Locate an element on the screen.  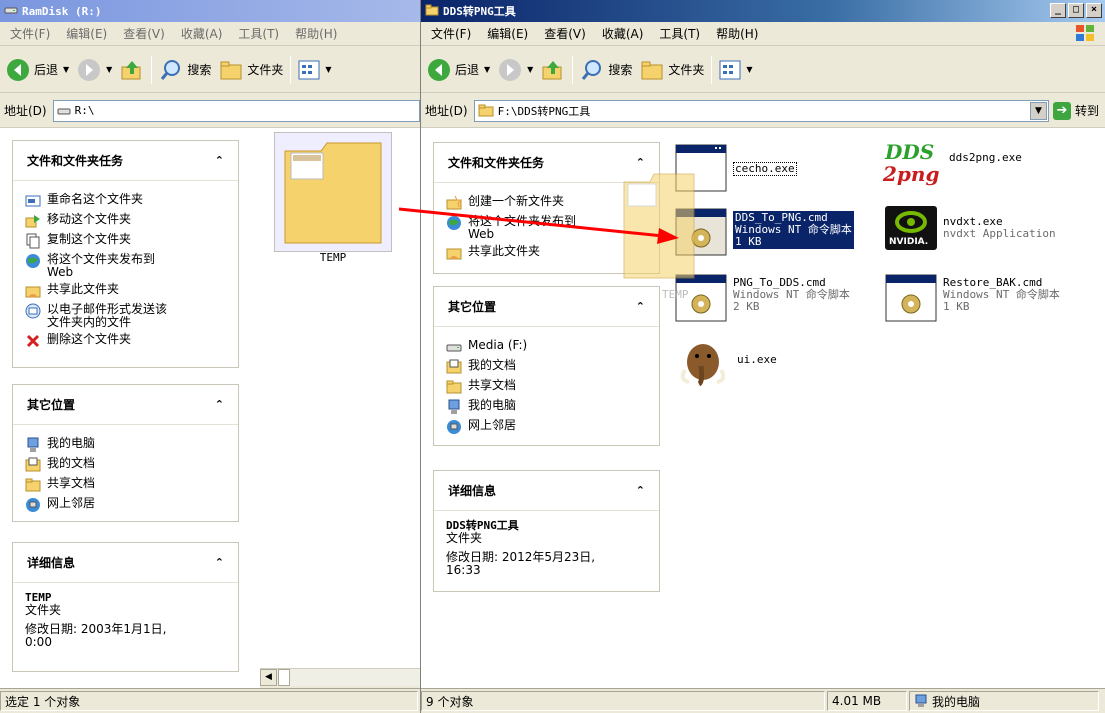
temp-folder-item is located at coordinates (333, 192).